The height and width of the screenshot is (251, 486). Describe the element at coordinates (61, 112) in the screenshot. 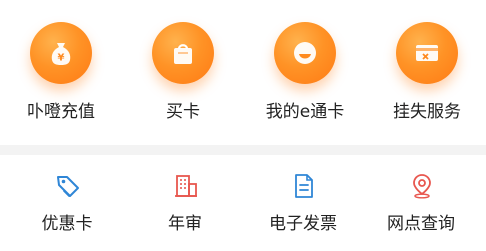

I see `recharge-label: 卟噔充值` at that location.